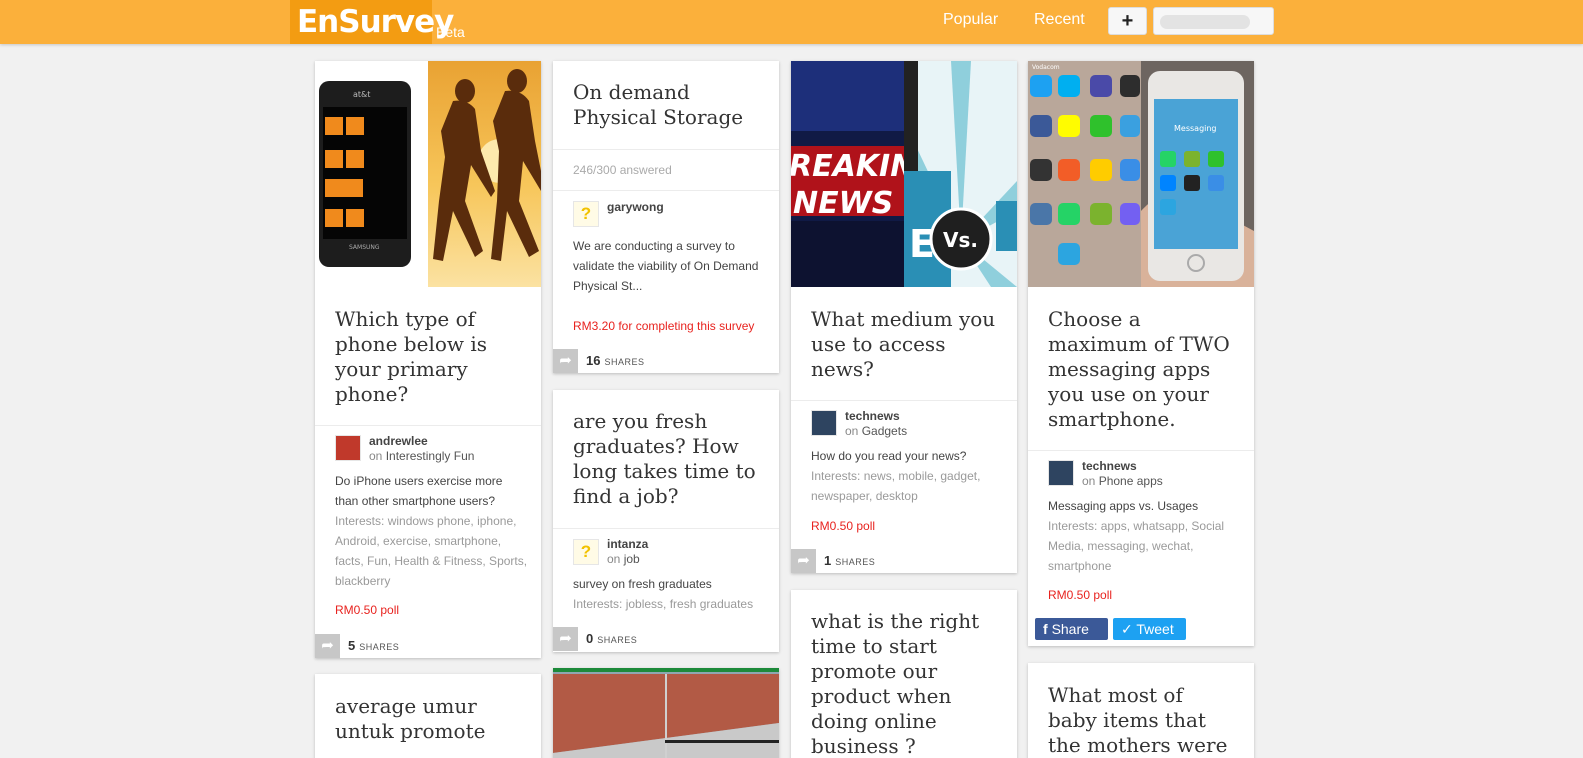 The image size is (1583, 758). I want to click on category-link: Gadgets, so click(884, 431).